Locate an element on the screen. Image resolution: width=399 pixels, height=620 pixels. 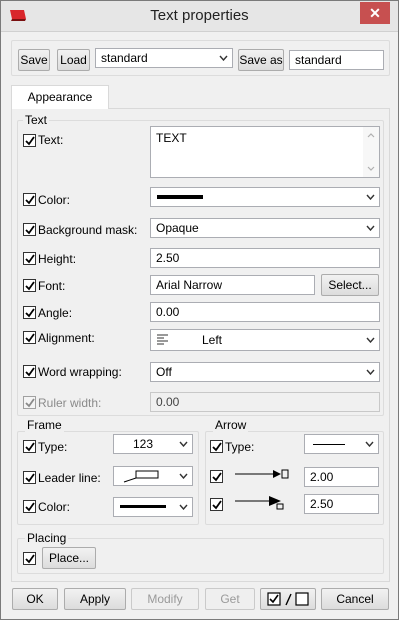
leader-line-checkbox is located at coordinates (29, 477).